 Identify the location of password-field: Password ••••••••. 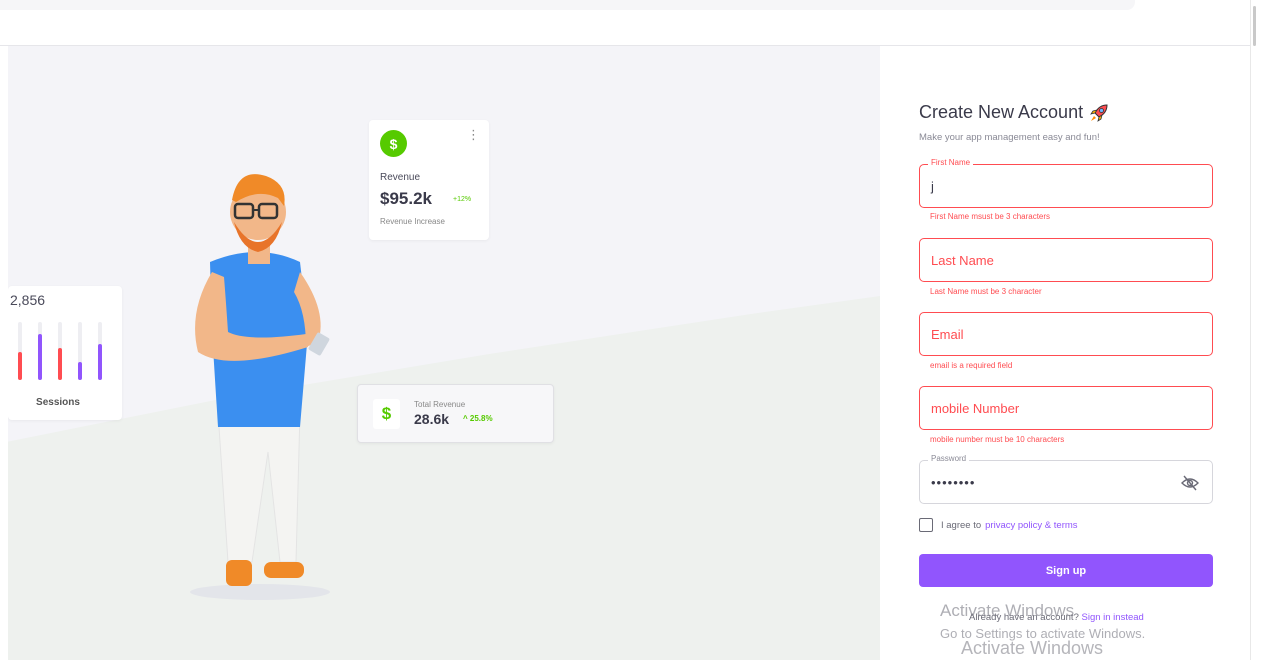
(1066, 479).